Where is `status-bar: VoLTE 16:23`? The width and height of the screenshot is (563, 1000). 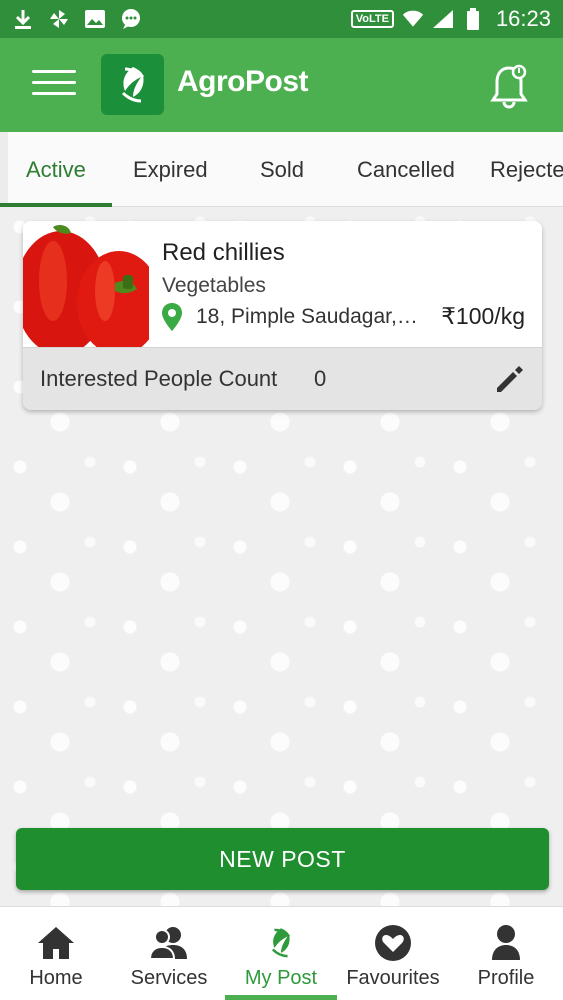 status-bar: VoLTE 16:23 is located at coordinates (281, 19).